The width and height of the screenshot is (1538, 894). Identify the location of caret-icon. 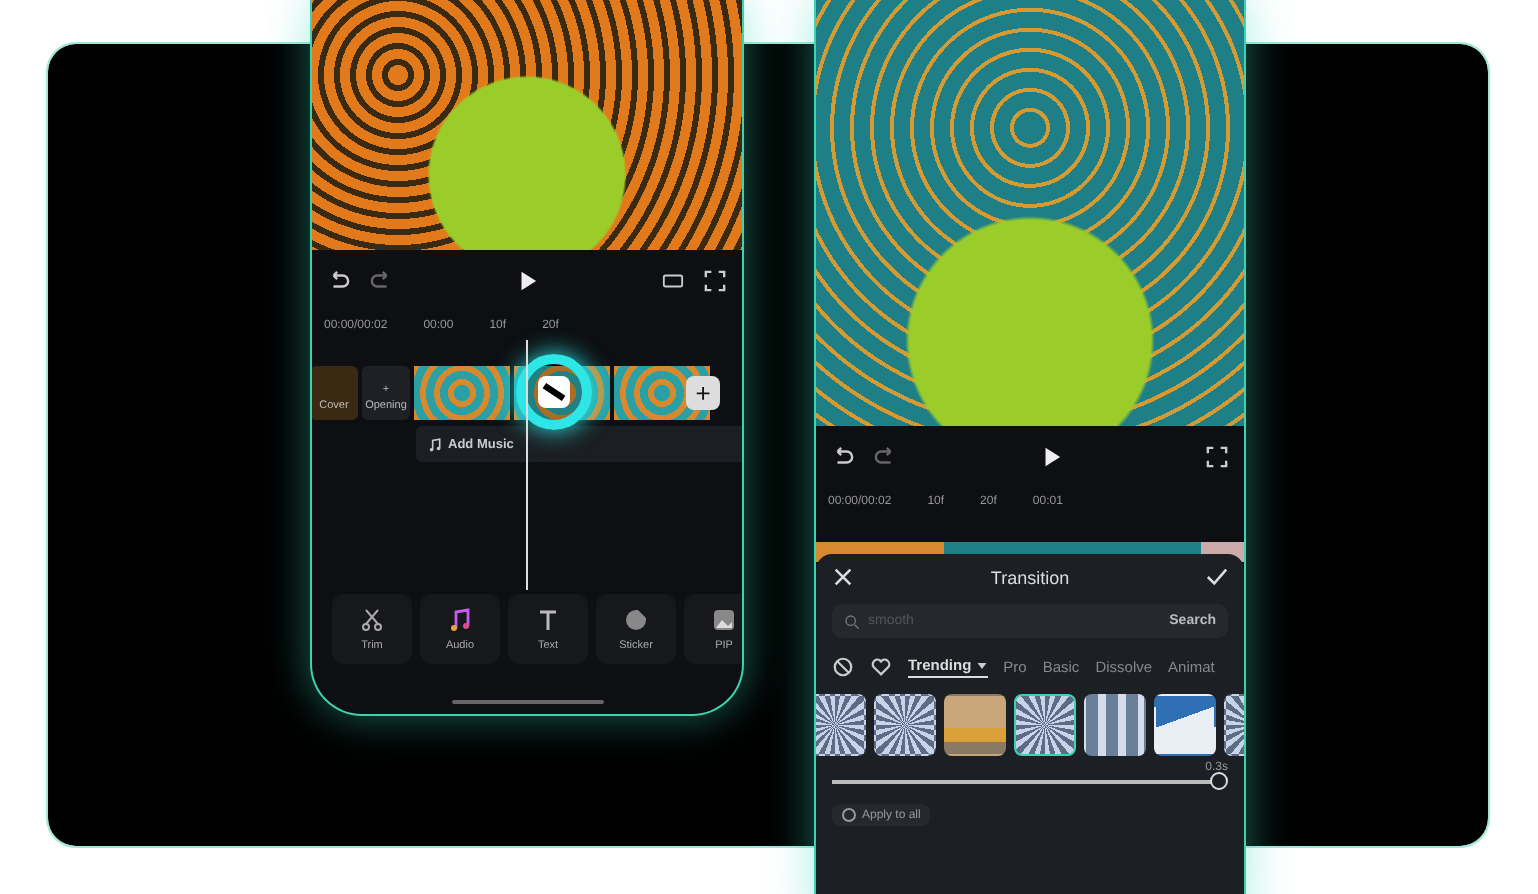
(981, 665).